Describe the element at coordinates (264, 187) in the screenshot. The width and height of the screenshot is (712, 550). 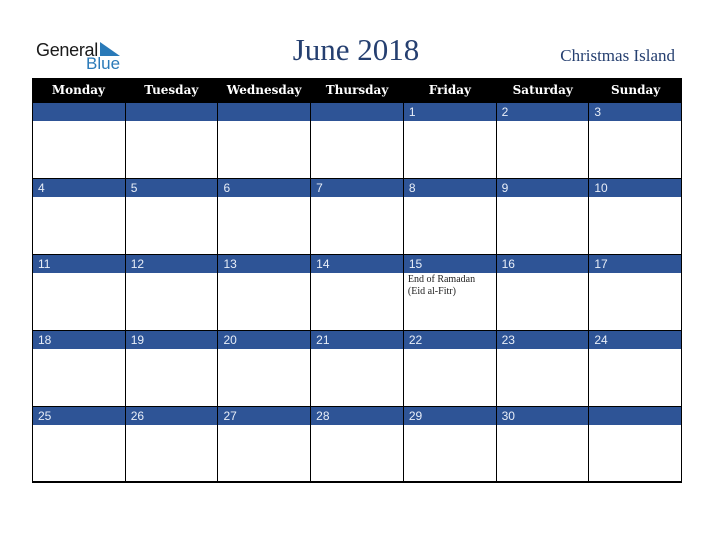
I see `day-number: 6` at that location.